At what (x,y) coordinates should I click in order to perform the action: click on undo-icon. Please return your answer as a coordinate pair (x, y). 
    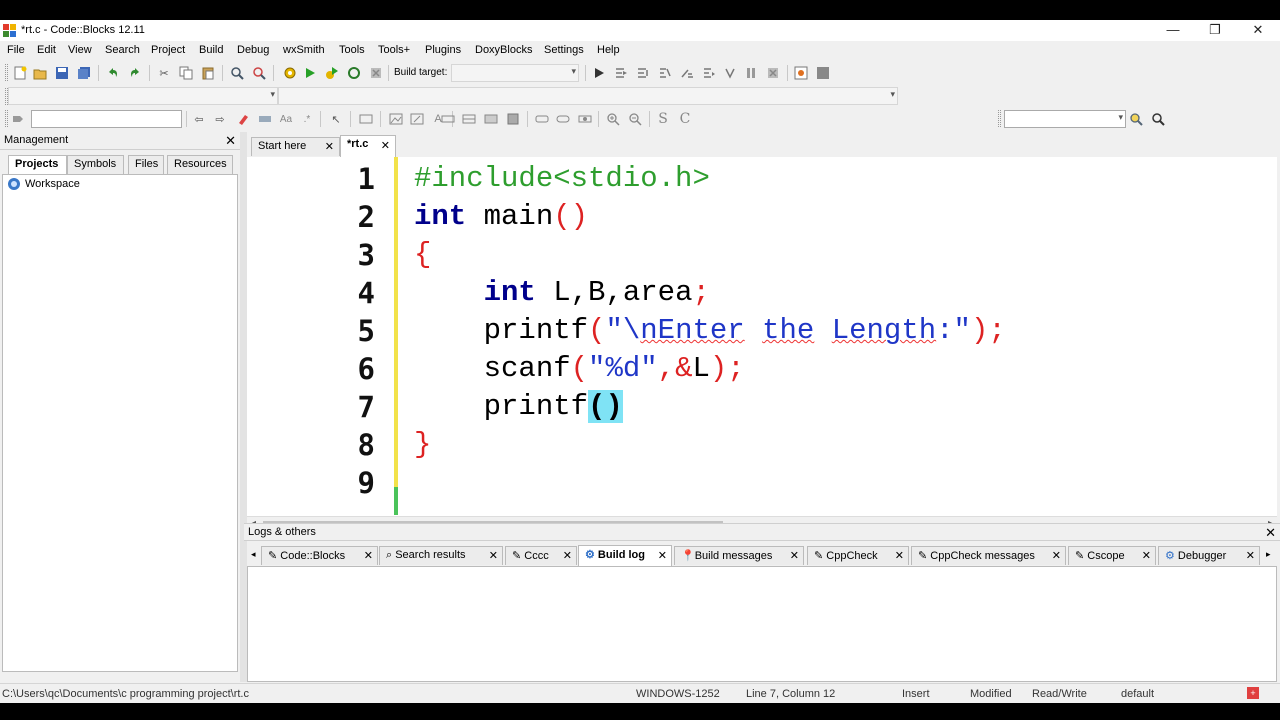
    Looking at the image, I should click on (113, 73).